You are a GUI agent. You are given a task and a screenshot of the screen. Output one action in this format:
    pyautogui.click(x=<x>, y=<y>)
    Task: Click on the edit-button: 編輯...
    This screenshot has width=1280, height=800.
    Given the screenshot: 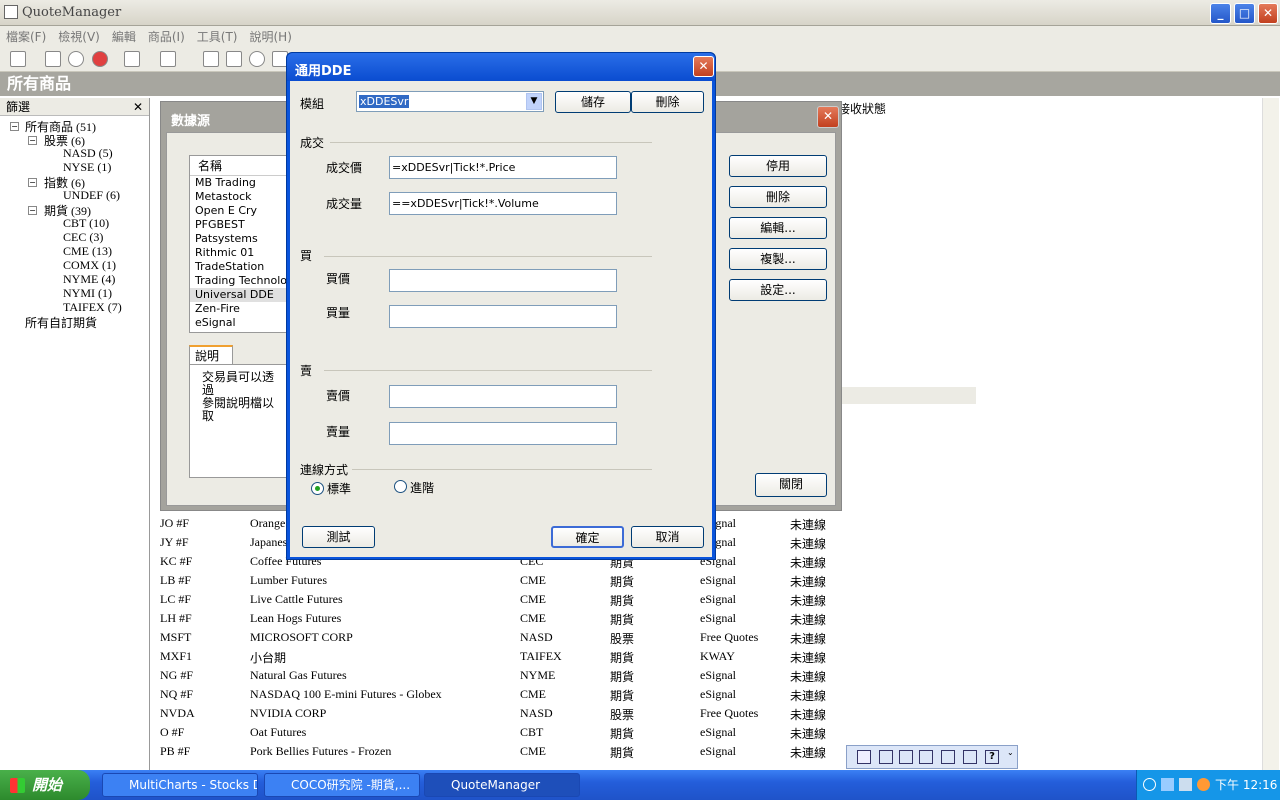 What is the action you would take?
    pyautogui.click(x=778, y=228)
    